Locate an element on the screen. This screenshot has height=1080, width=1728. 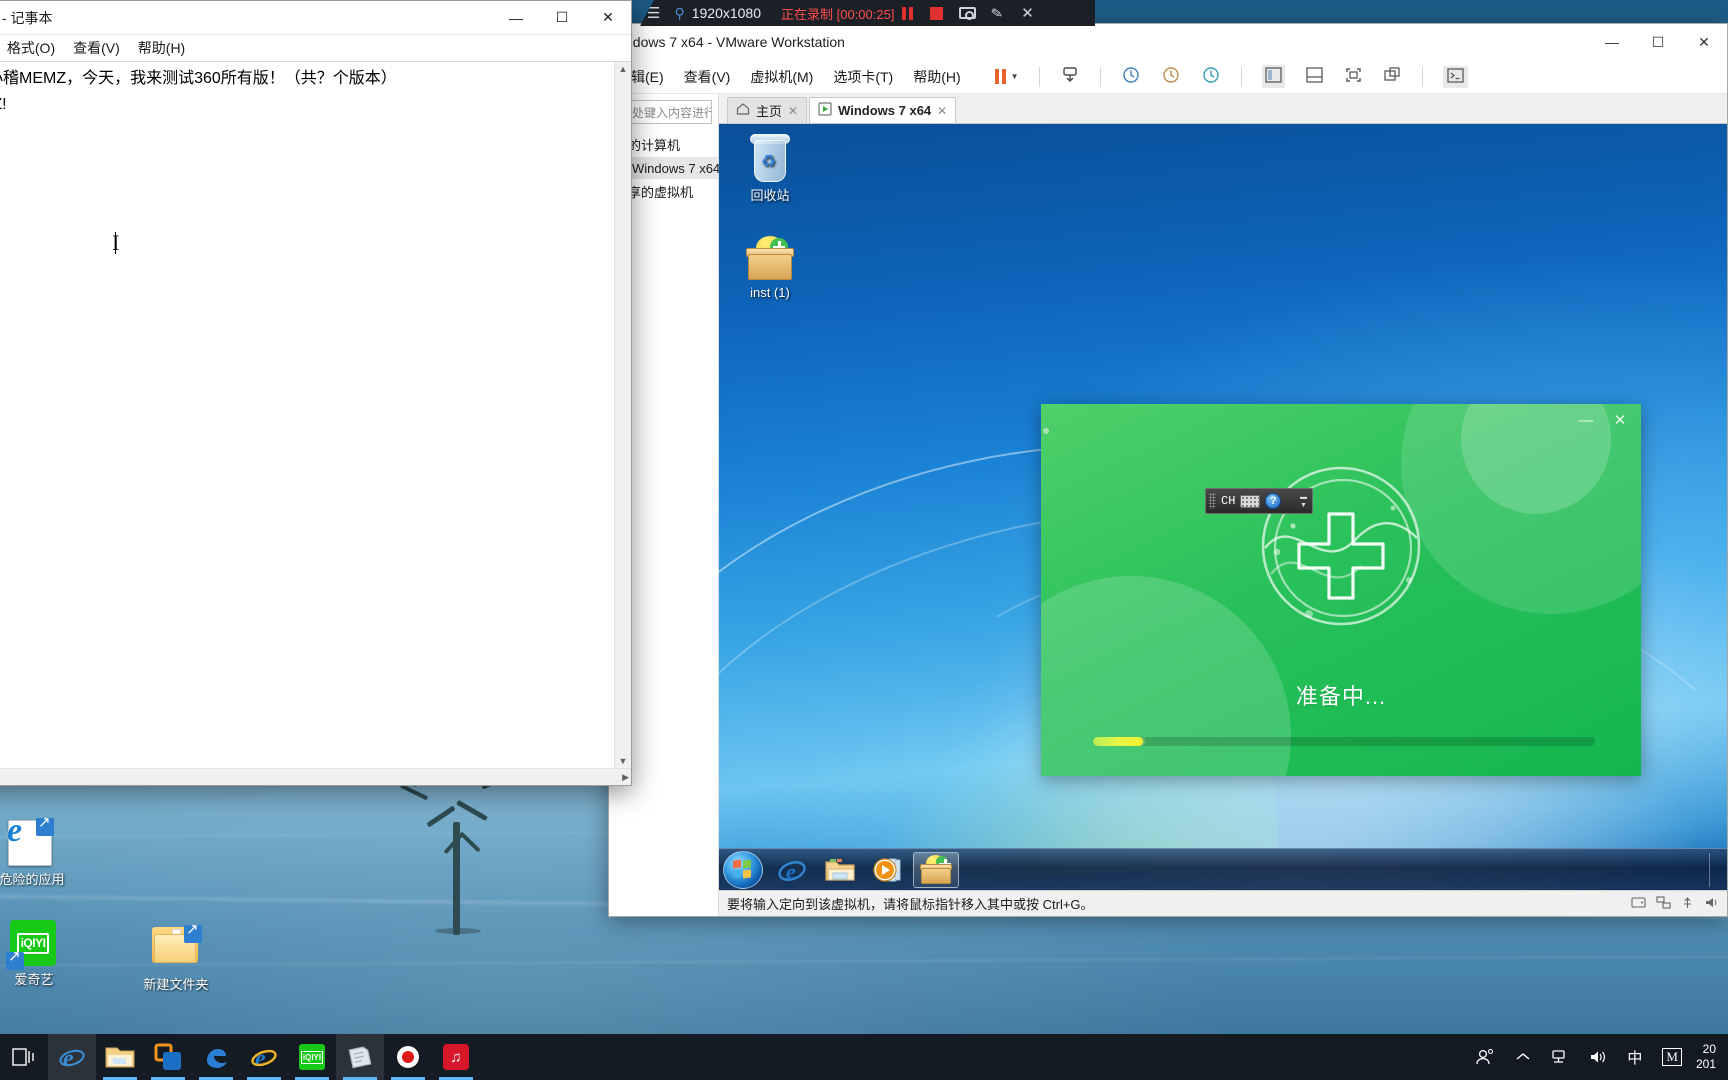
volume-icon is located at coordinates (1598, 1057).